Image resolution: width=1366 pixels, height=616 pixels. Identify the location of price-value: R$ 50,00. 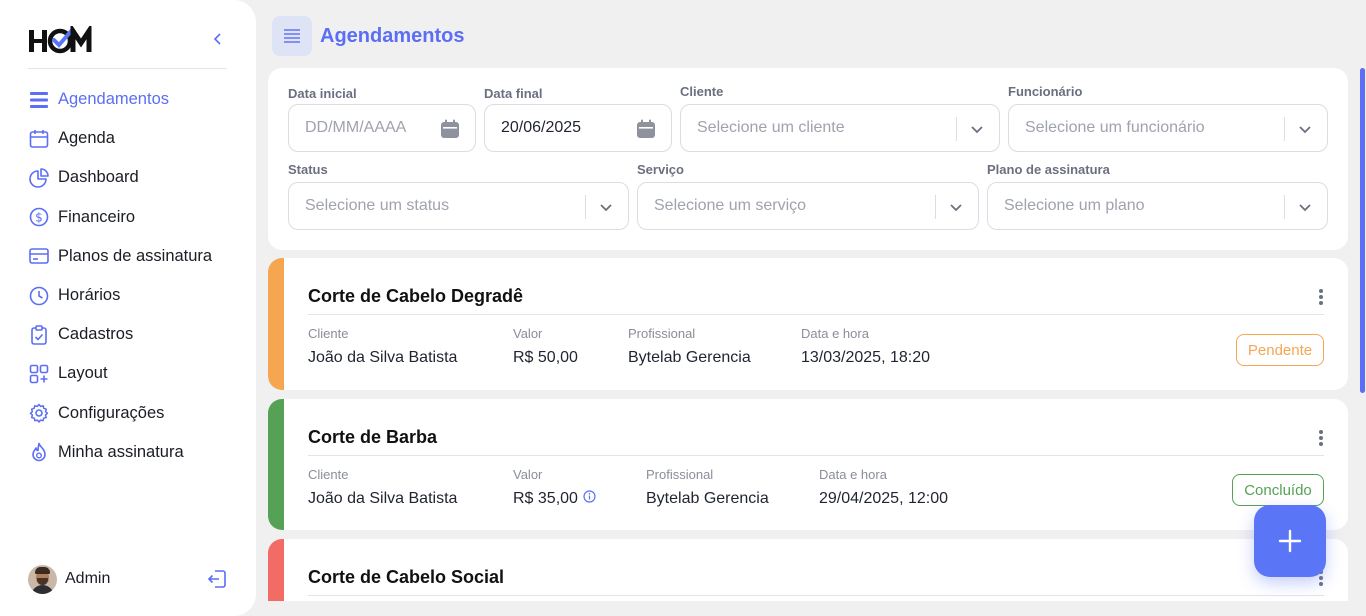
(545, 357).